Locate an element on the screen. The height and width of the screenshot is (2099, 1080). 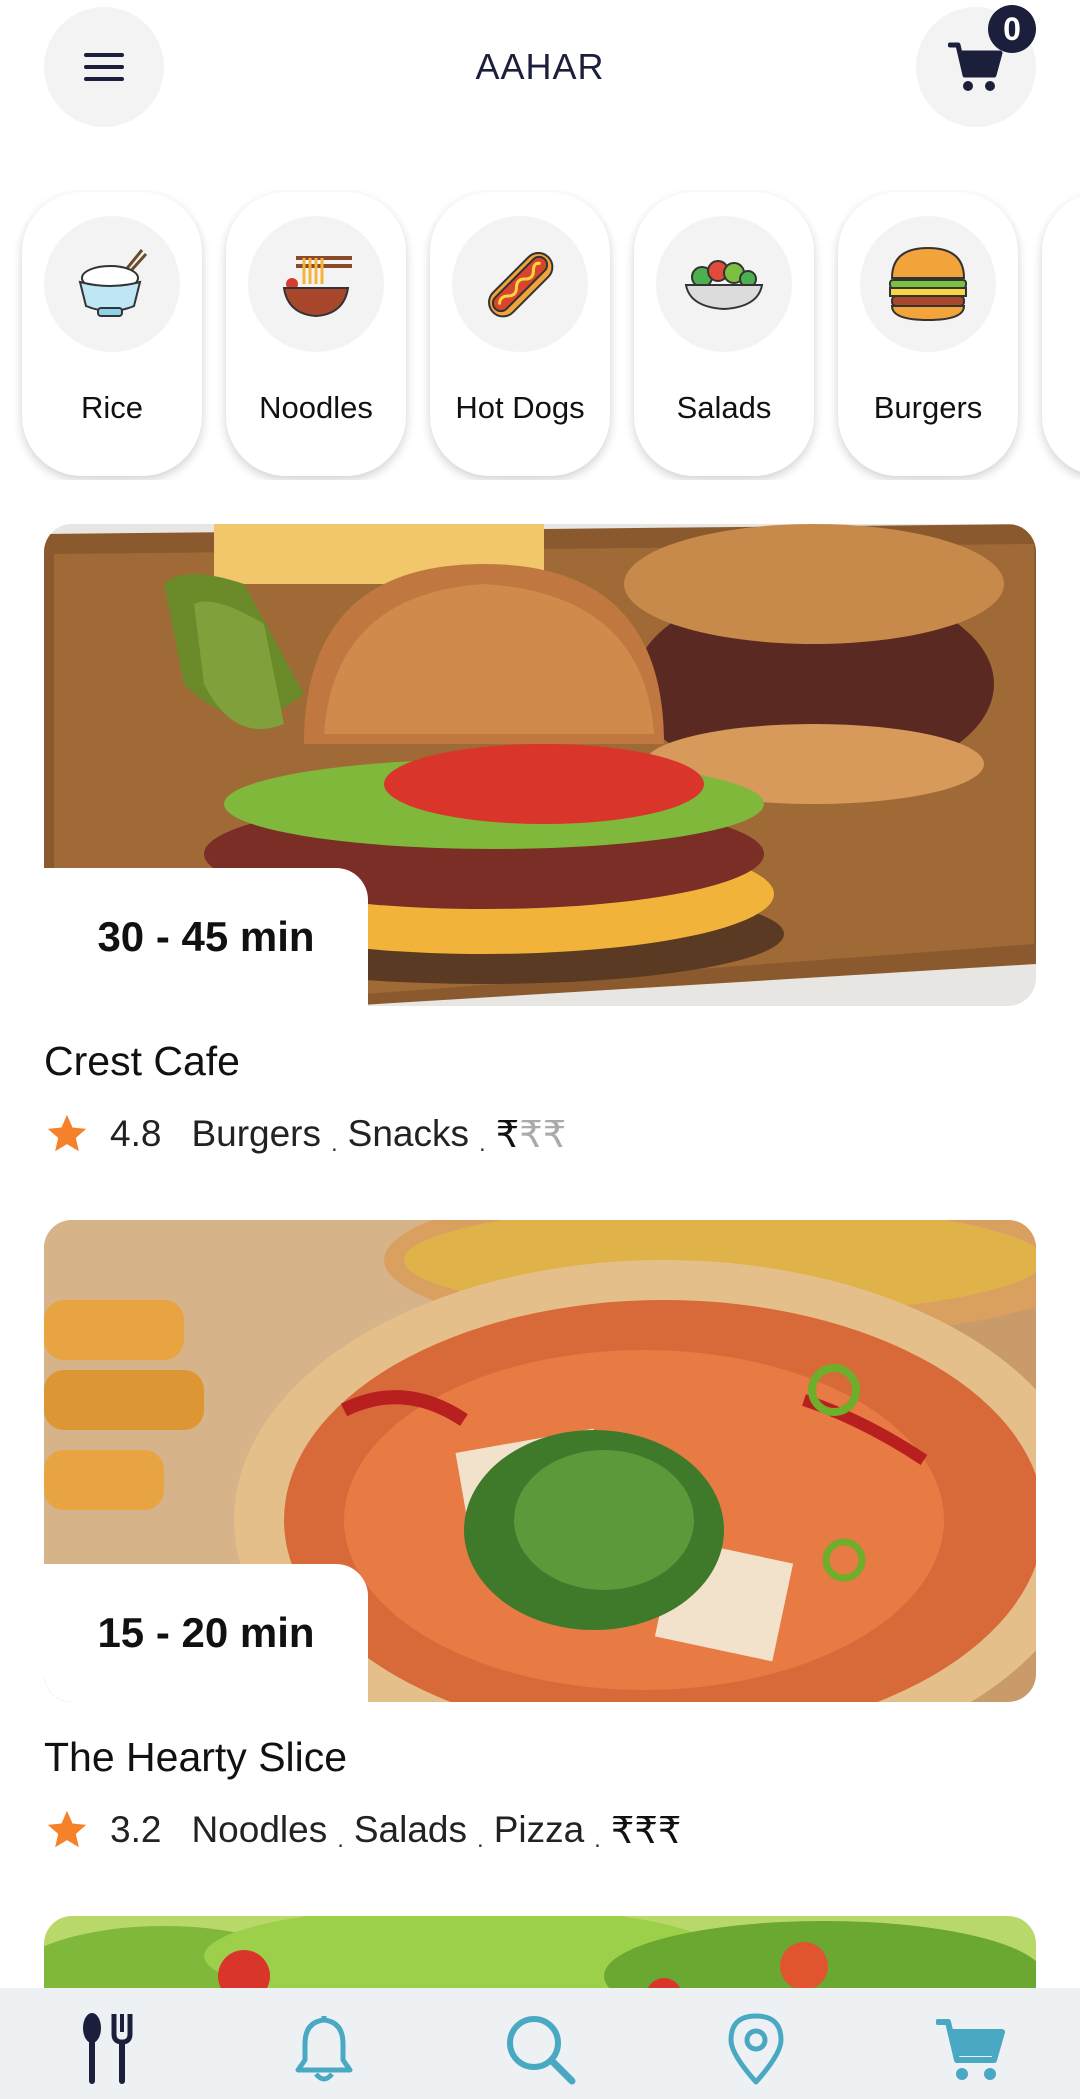
restaurant-meta: 3.2 Noodles . Salads . Pizza . ₹₹₹ is located at coordinates (540, 1830).